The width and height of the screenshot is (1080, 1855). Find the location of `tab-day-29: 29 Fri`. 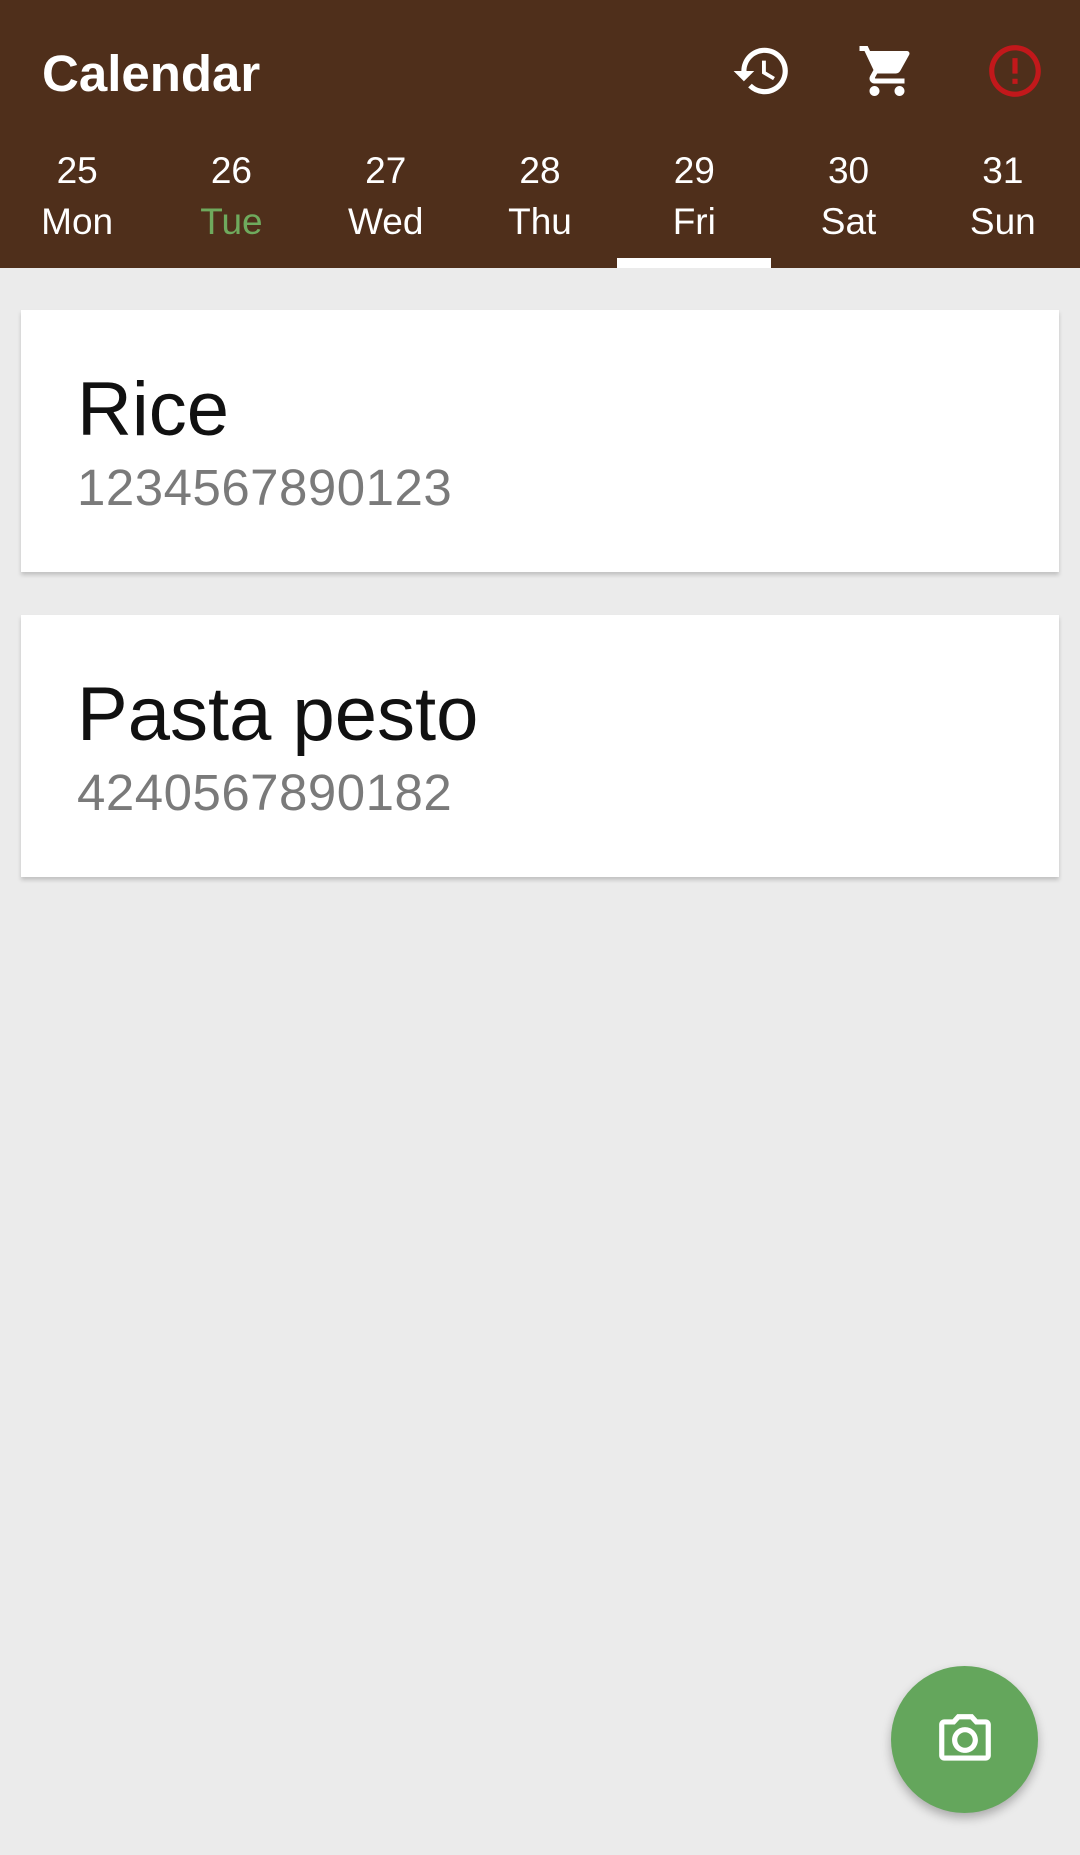

tab-day-29: 29 Fri is located at coordinates (694, 204).